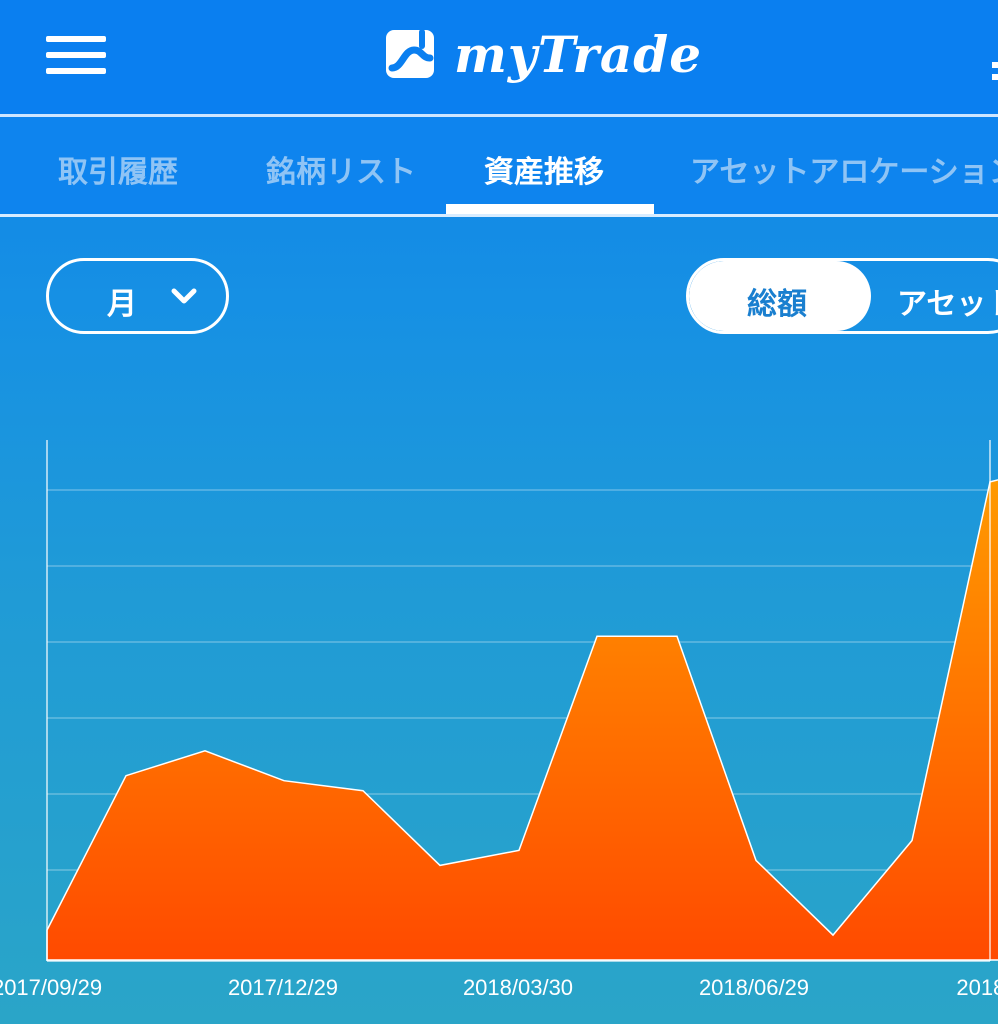 The image size is (998, 1024). I want to click on x-tick-label: 2018/0, so click(977, 987).